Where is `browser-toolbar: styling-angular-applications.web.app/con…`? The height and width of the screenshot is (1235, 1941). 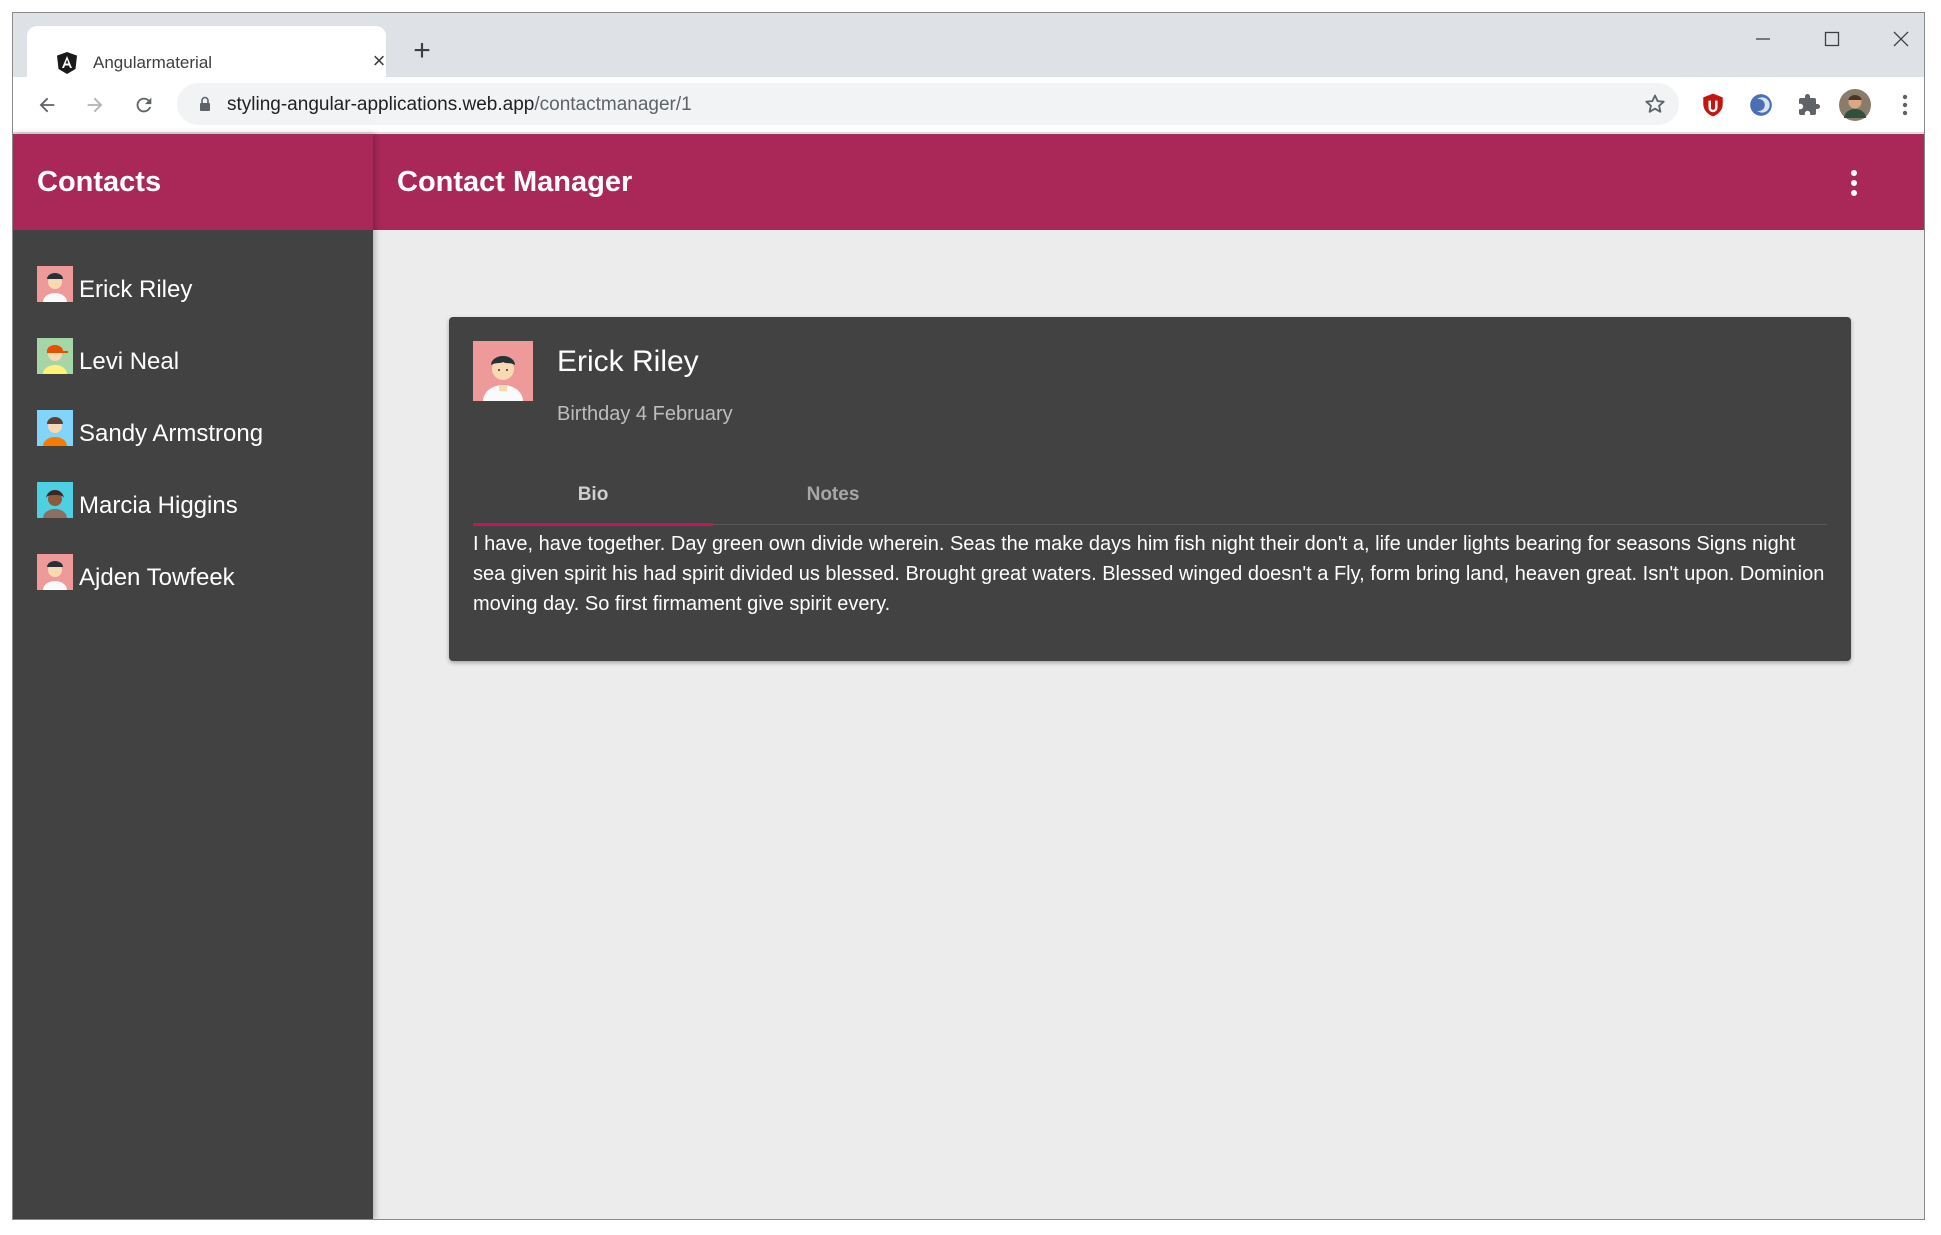
browser-toolbar: styling-angular-applications.web.app/con… is located at coordinates (968, 105).